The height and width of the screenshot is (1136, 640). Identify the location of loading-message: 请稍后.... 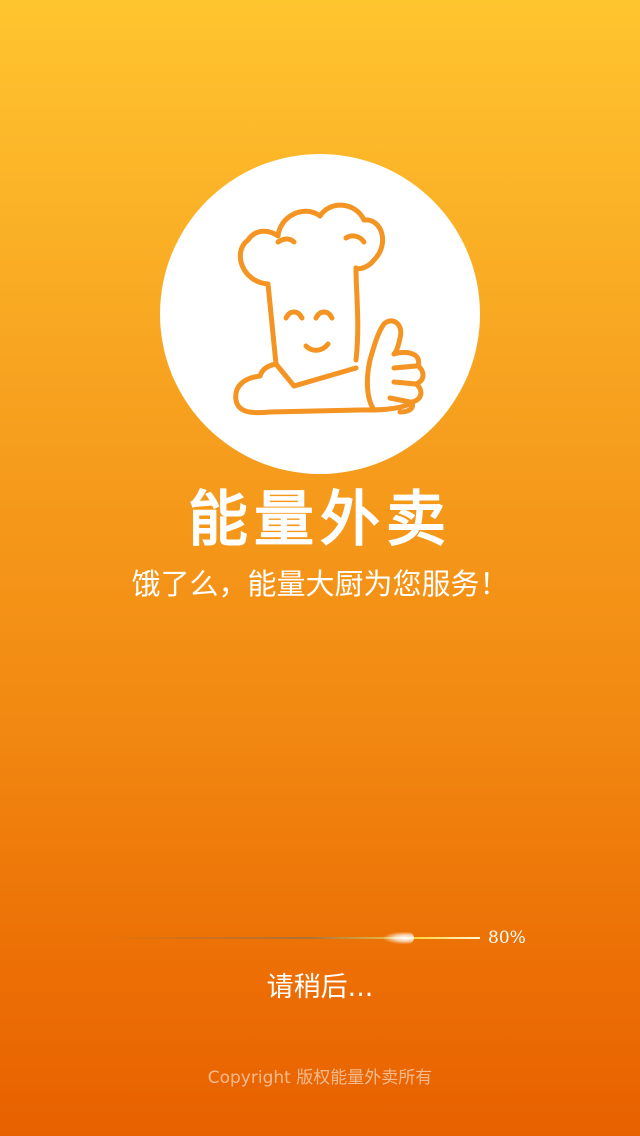
(320, 987).